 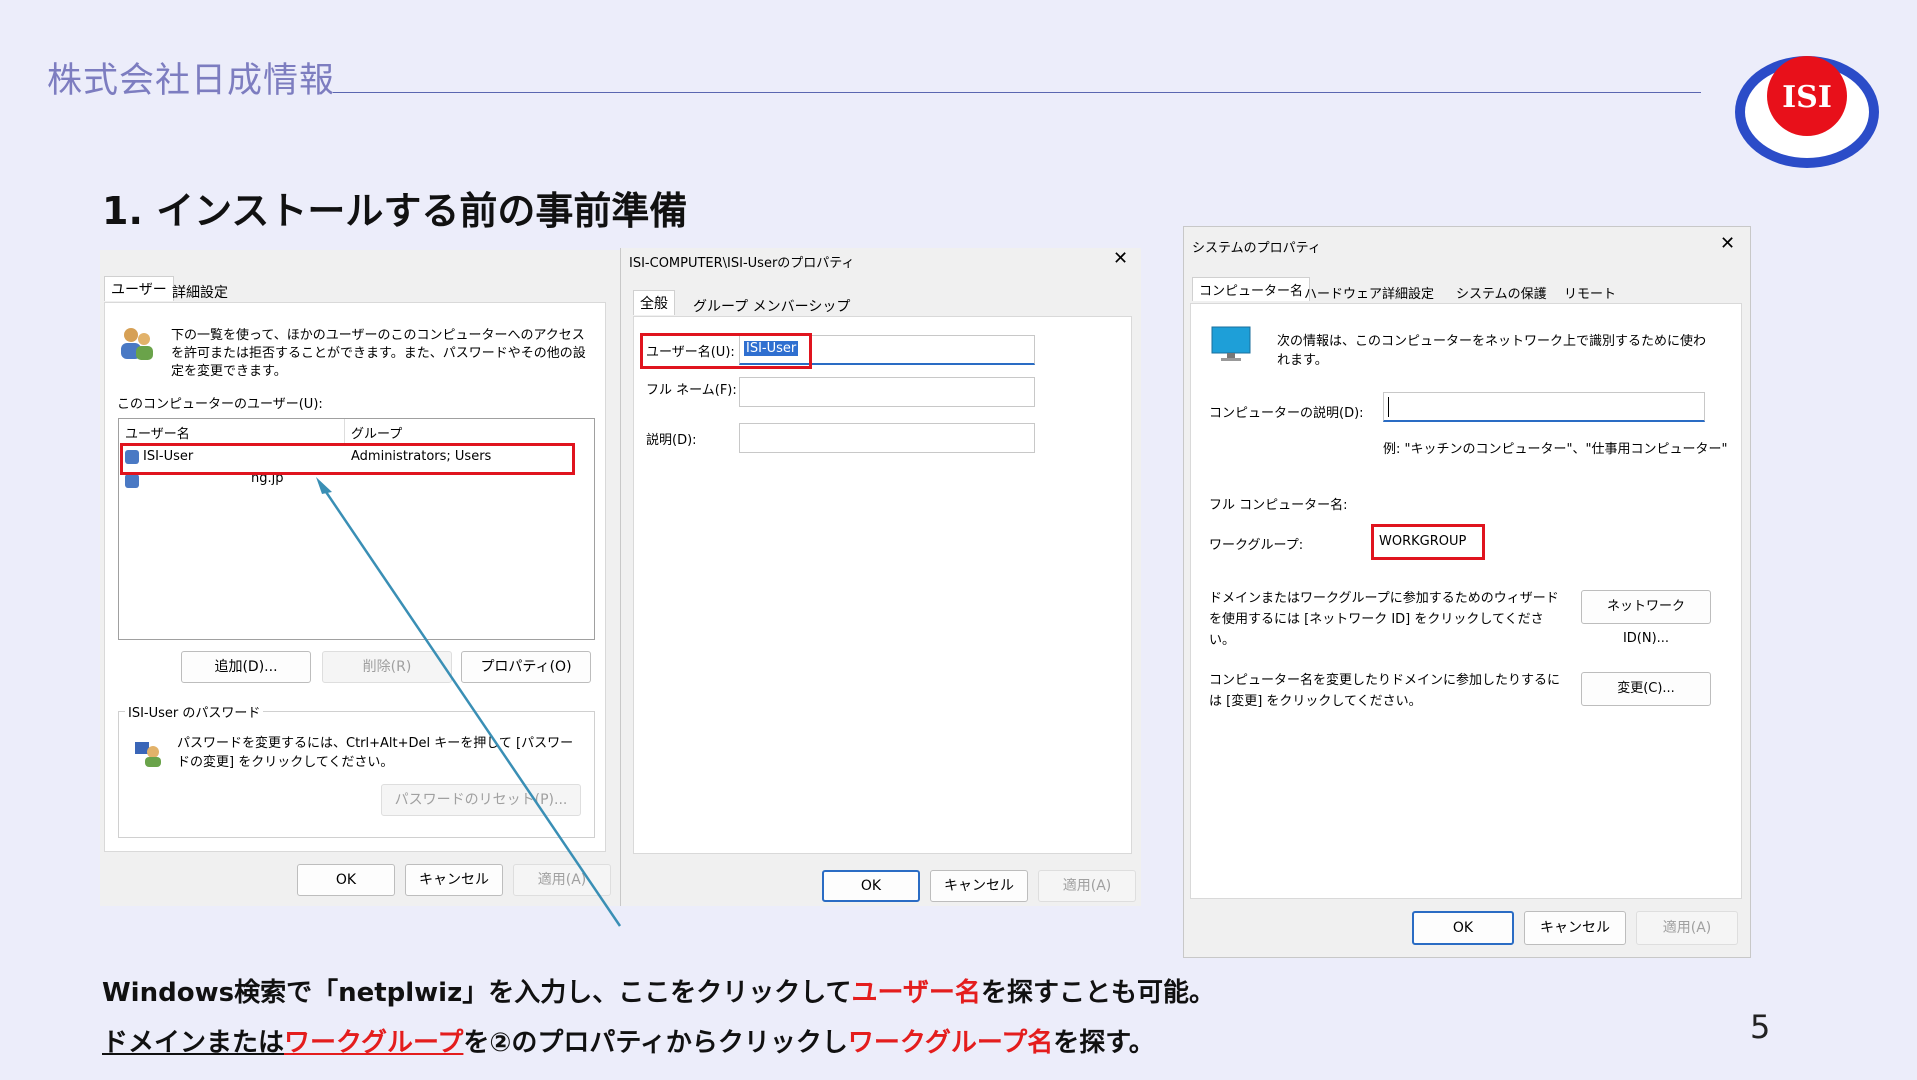 I want to click on fullname-input, so click(x=887, y=392).